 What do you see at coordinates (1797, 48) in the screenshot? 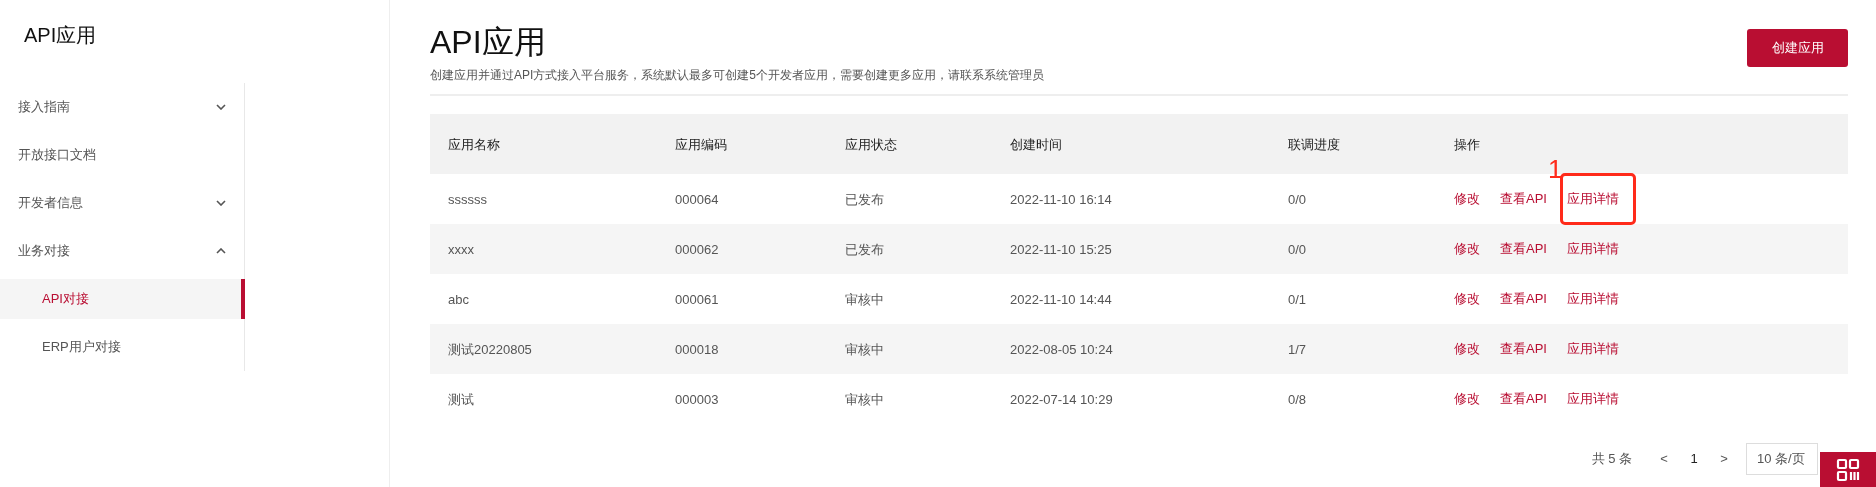
I see `create-app-button: 创建应用` at bounding box center [1797, 48].